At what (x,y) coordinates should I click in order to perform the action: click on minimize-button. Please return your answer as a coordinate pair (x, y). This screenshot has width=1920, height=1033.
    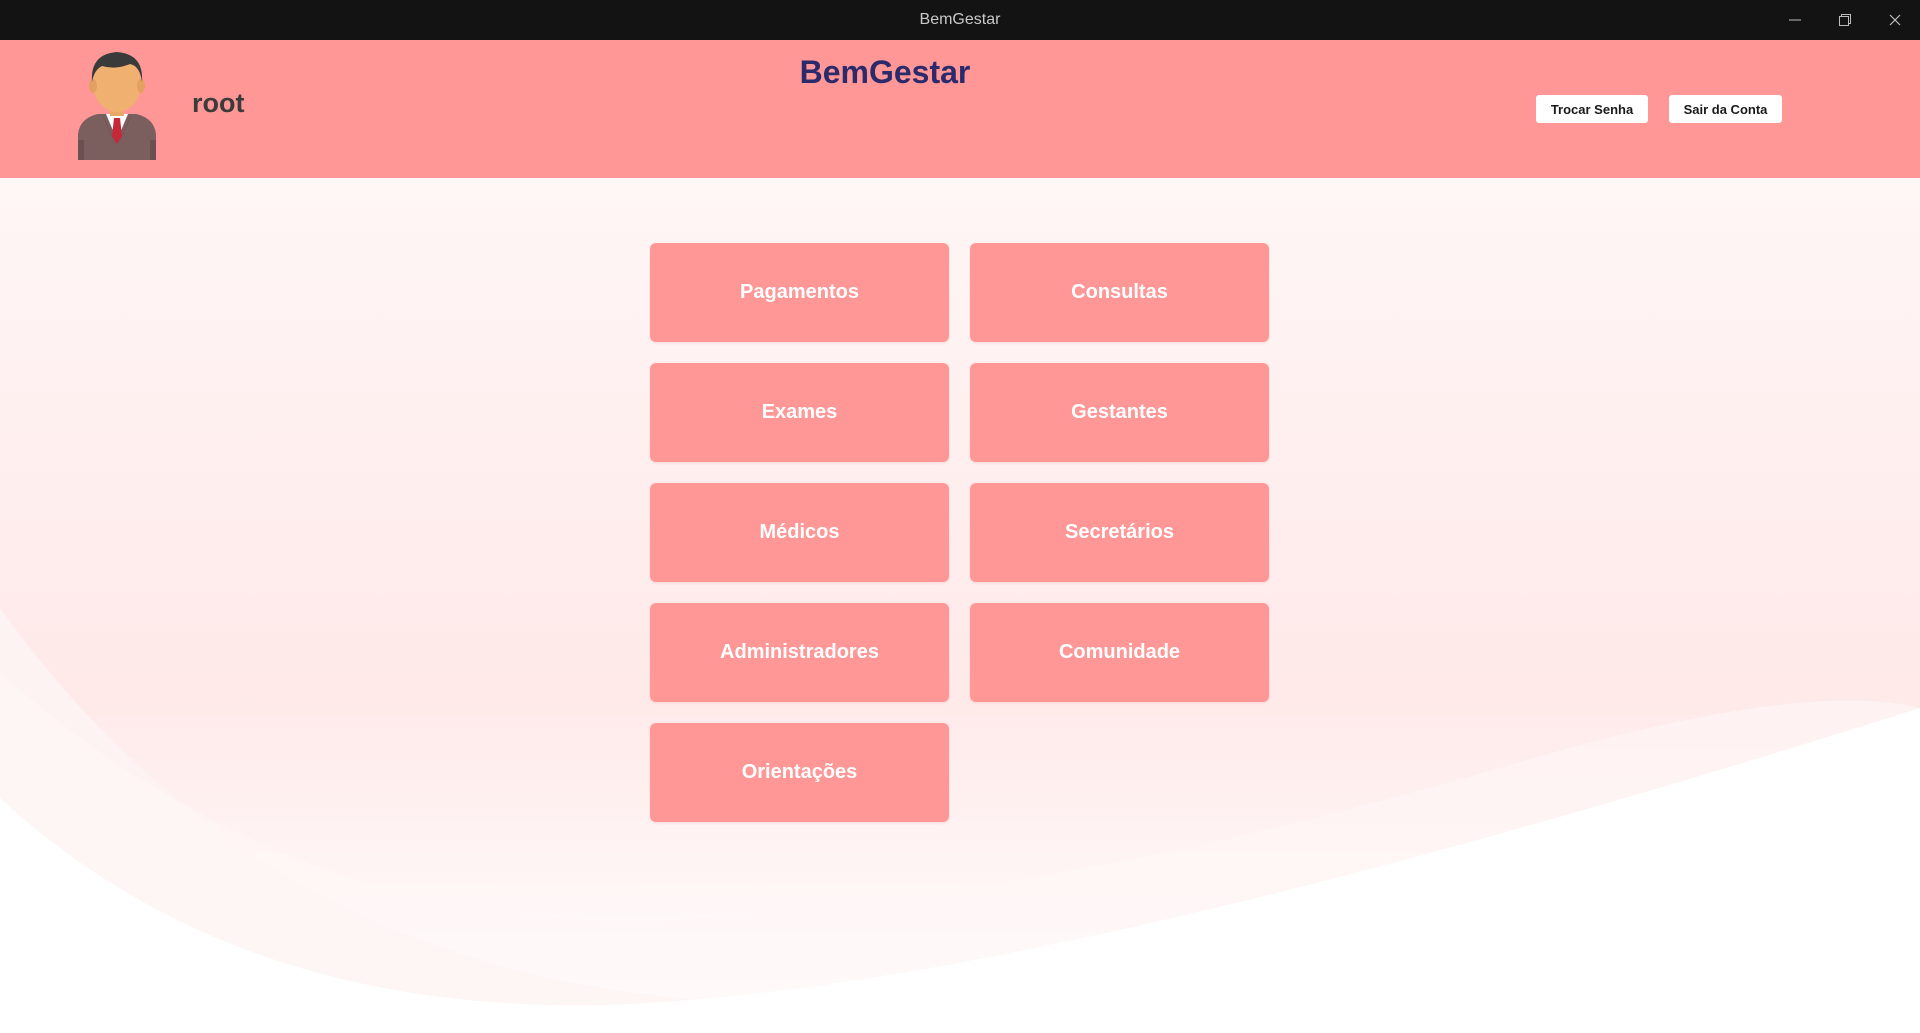
    Looking at the image, I should click on (1795, 20).